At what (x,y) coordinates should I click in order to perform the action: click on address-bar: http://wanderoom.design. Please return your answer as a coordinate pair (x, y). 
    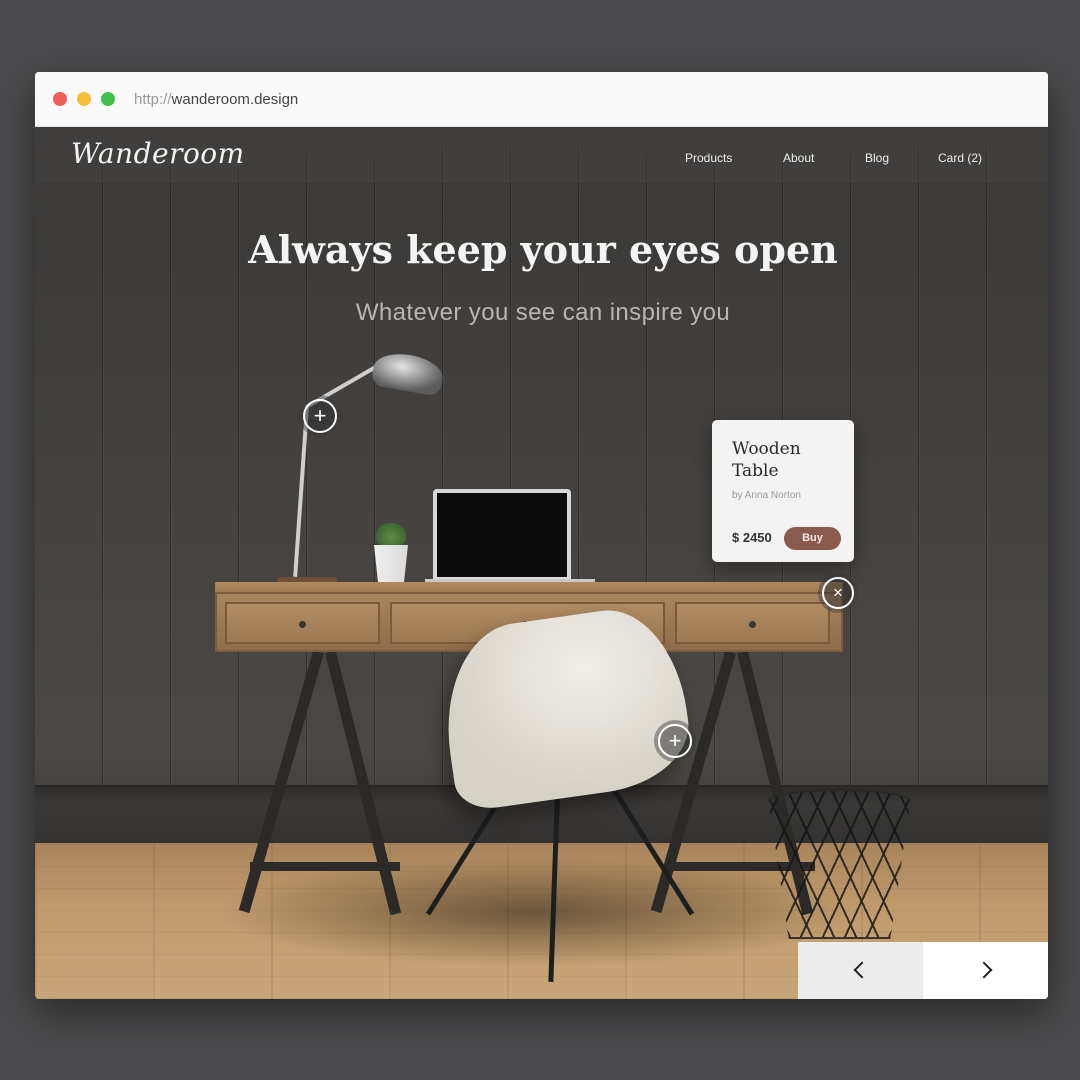
    Looking at the image, I should click on (216, 99).